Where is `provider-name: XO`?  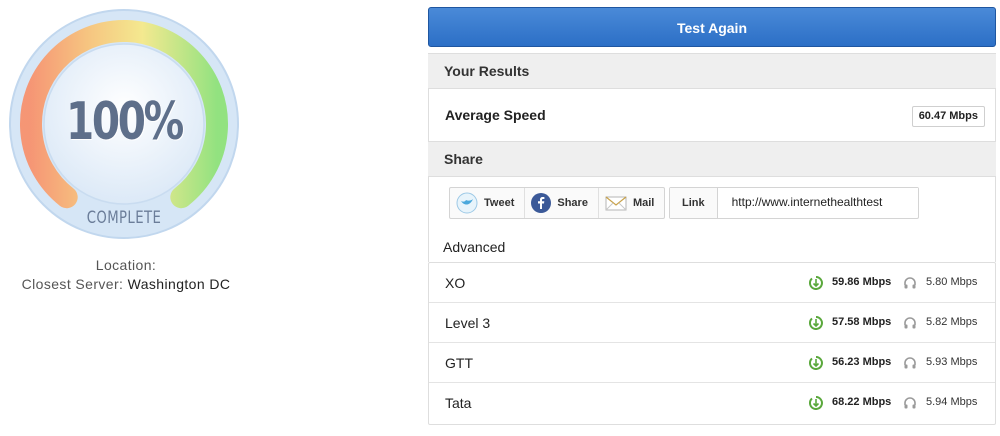 provider-name: XO is located at coordinates (455, 283).